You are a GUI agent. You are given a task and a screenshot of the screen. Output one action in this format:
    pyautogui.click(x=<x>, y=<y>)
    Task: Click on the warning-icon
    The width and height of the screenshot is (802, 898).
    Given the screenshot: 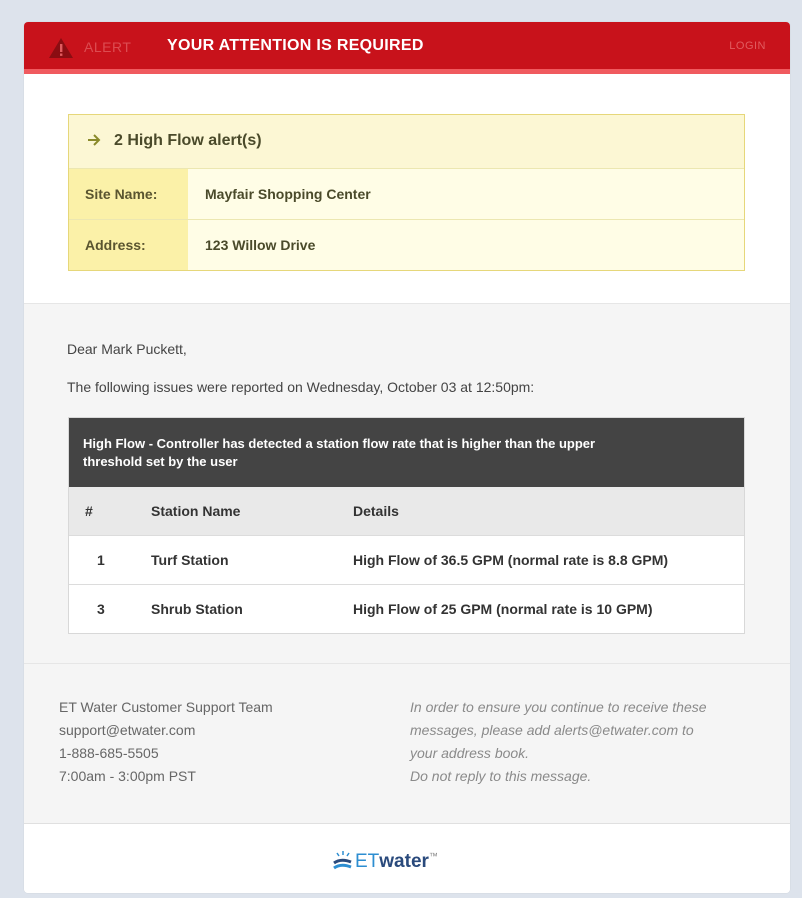 What is the action you would take?
    pyautogui.click(x=61, y=48)
    